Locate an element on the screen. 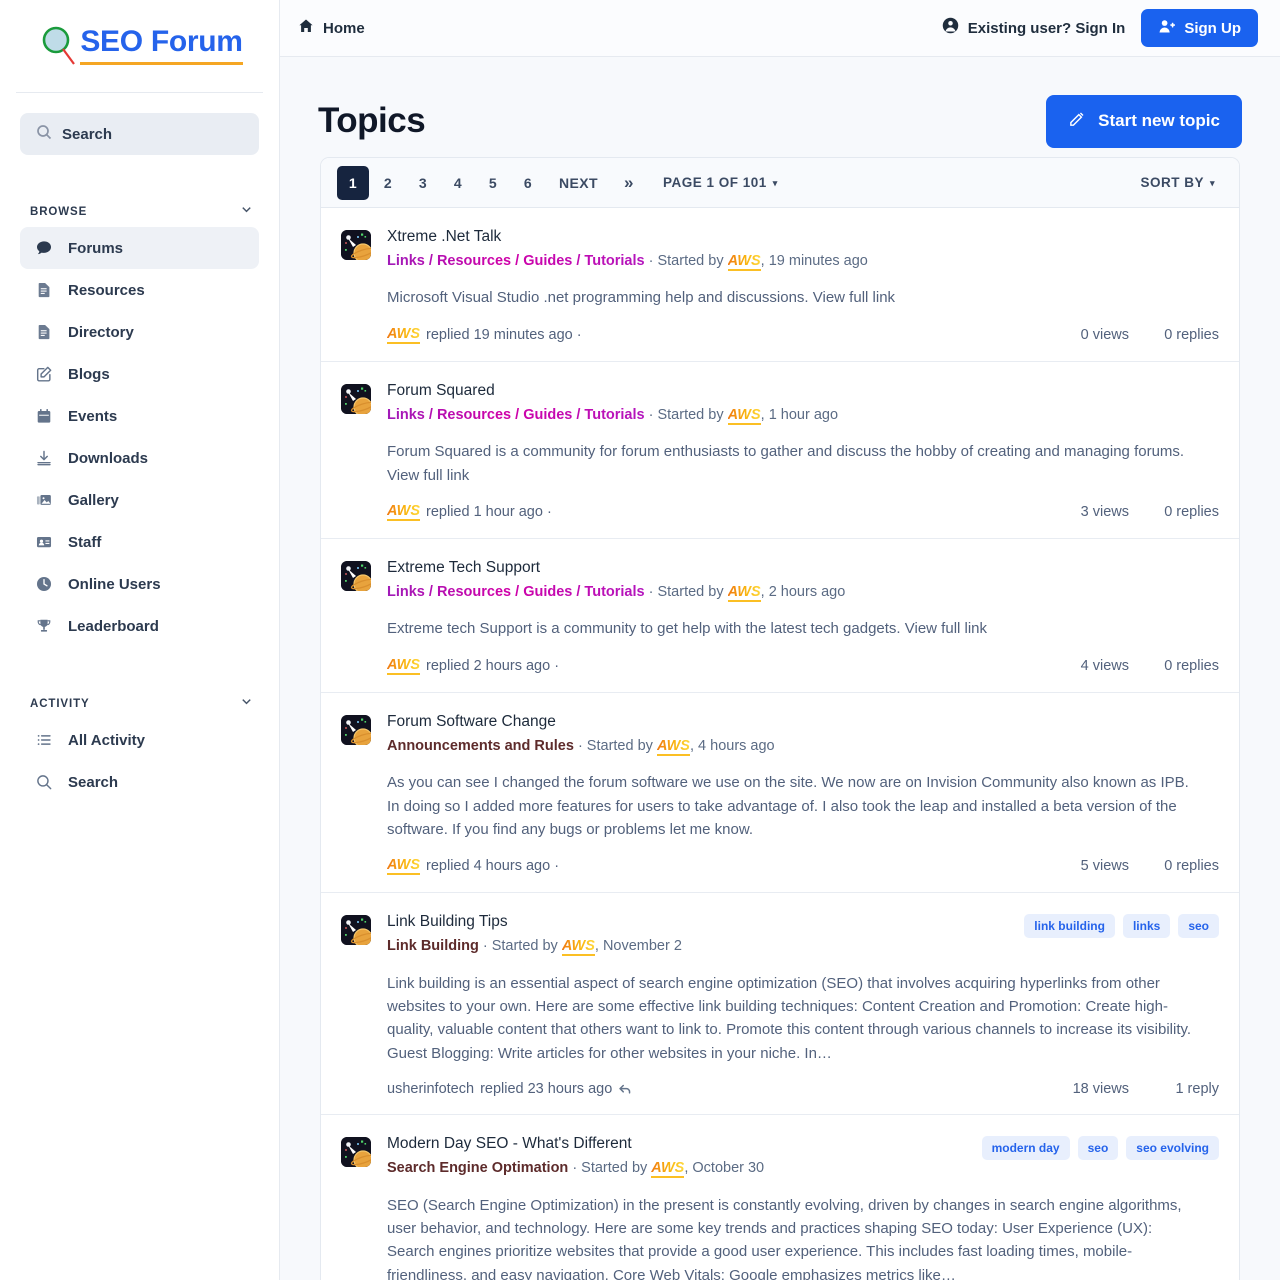  next-page-button: NEXT is located at coordinates (578, 183).